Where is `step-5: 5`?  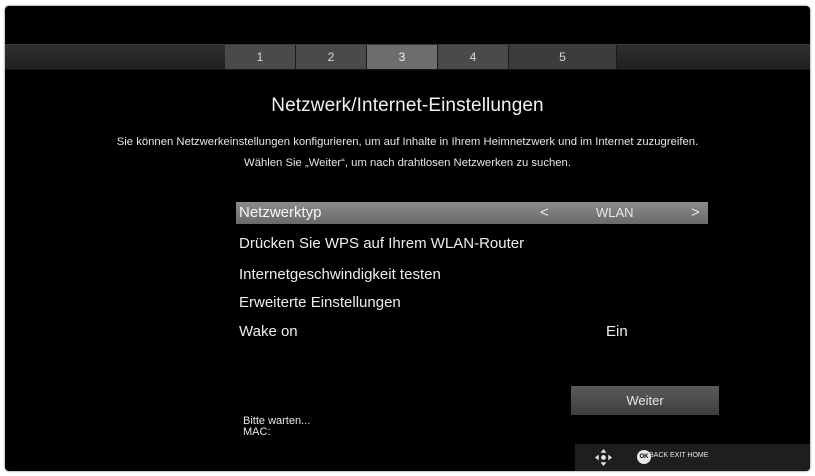
step-5: 5 is located at coordinates (563, 57).